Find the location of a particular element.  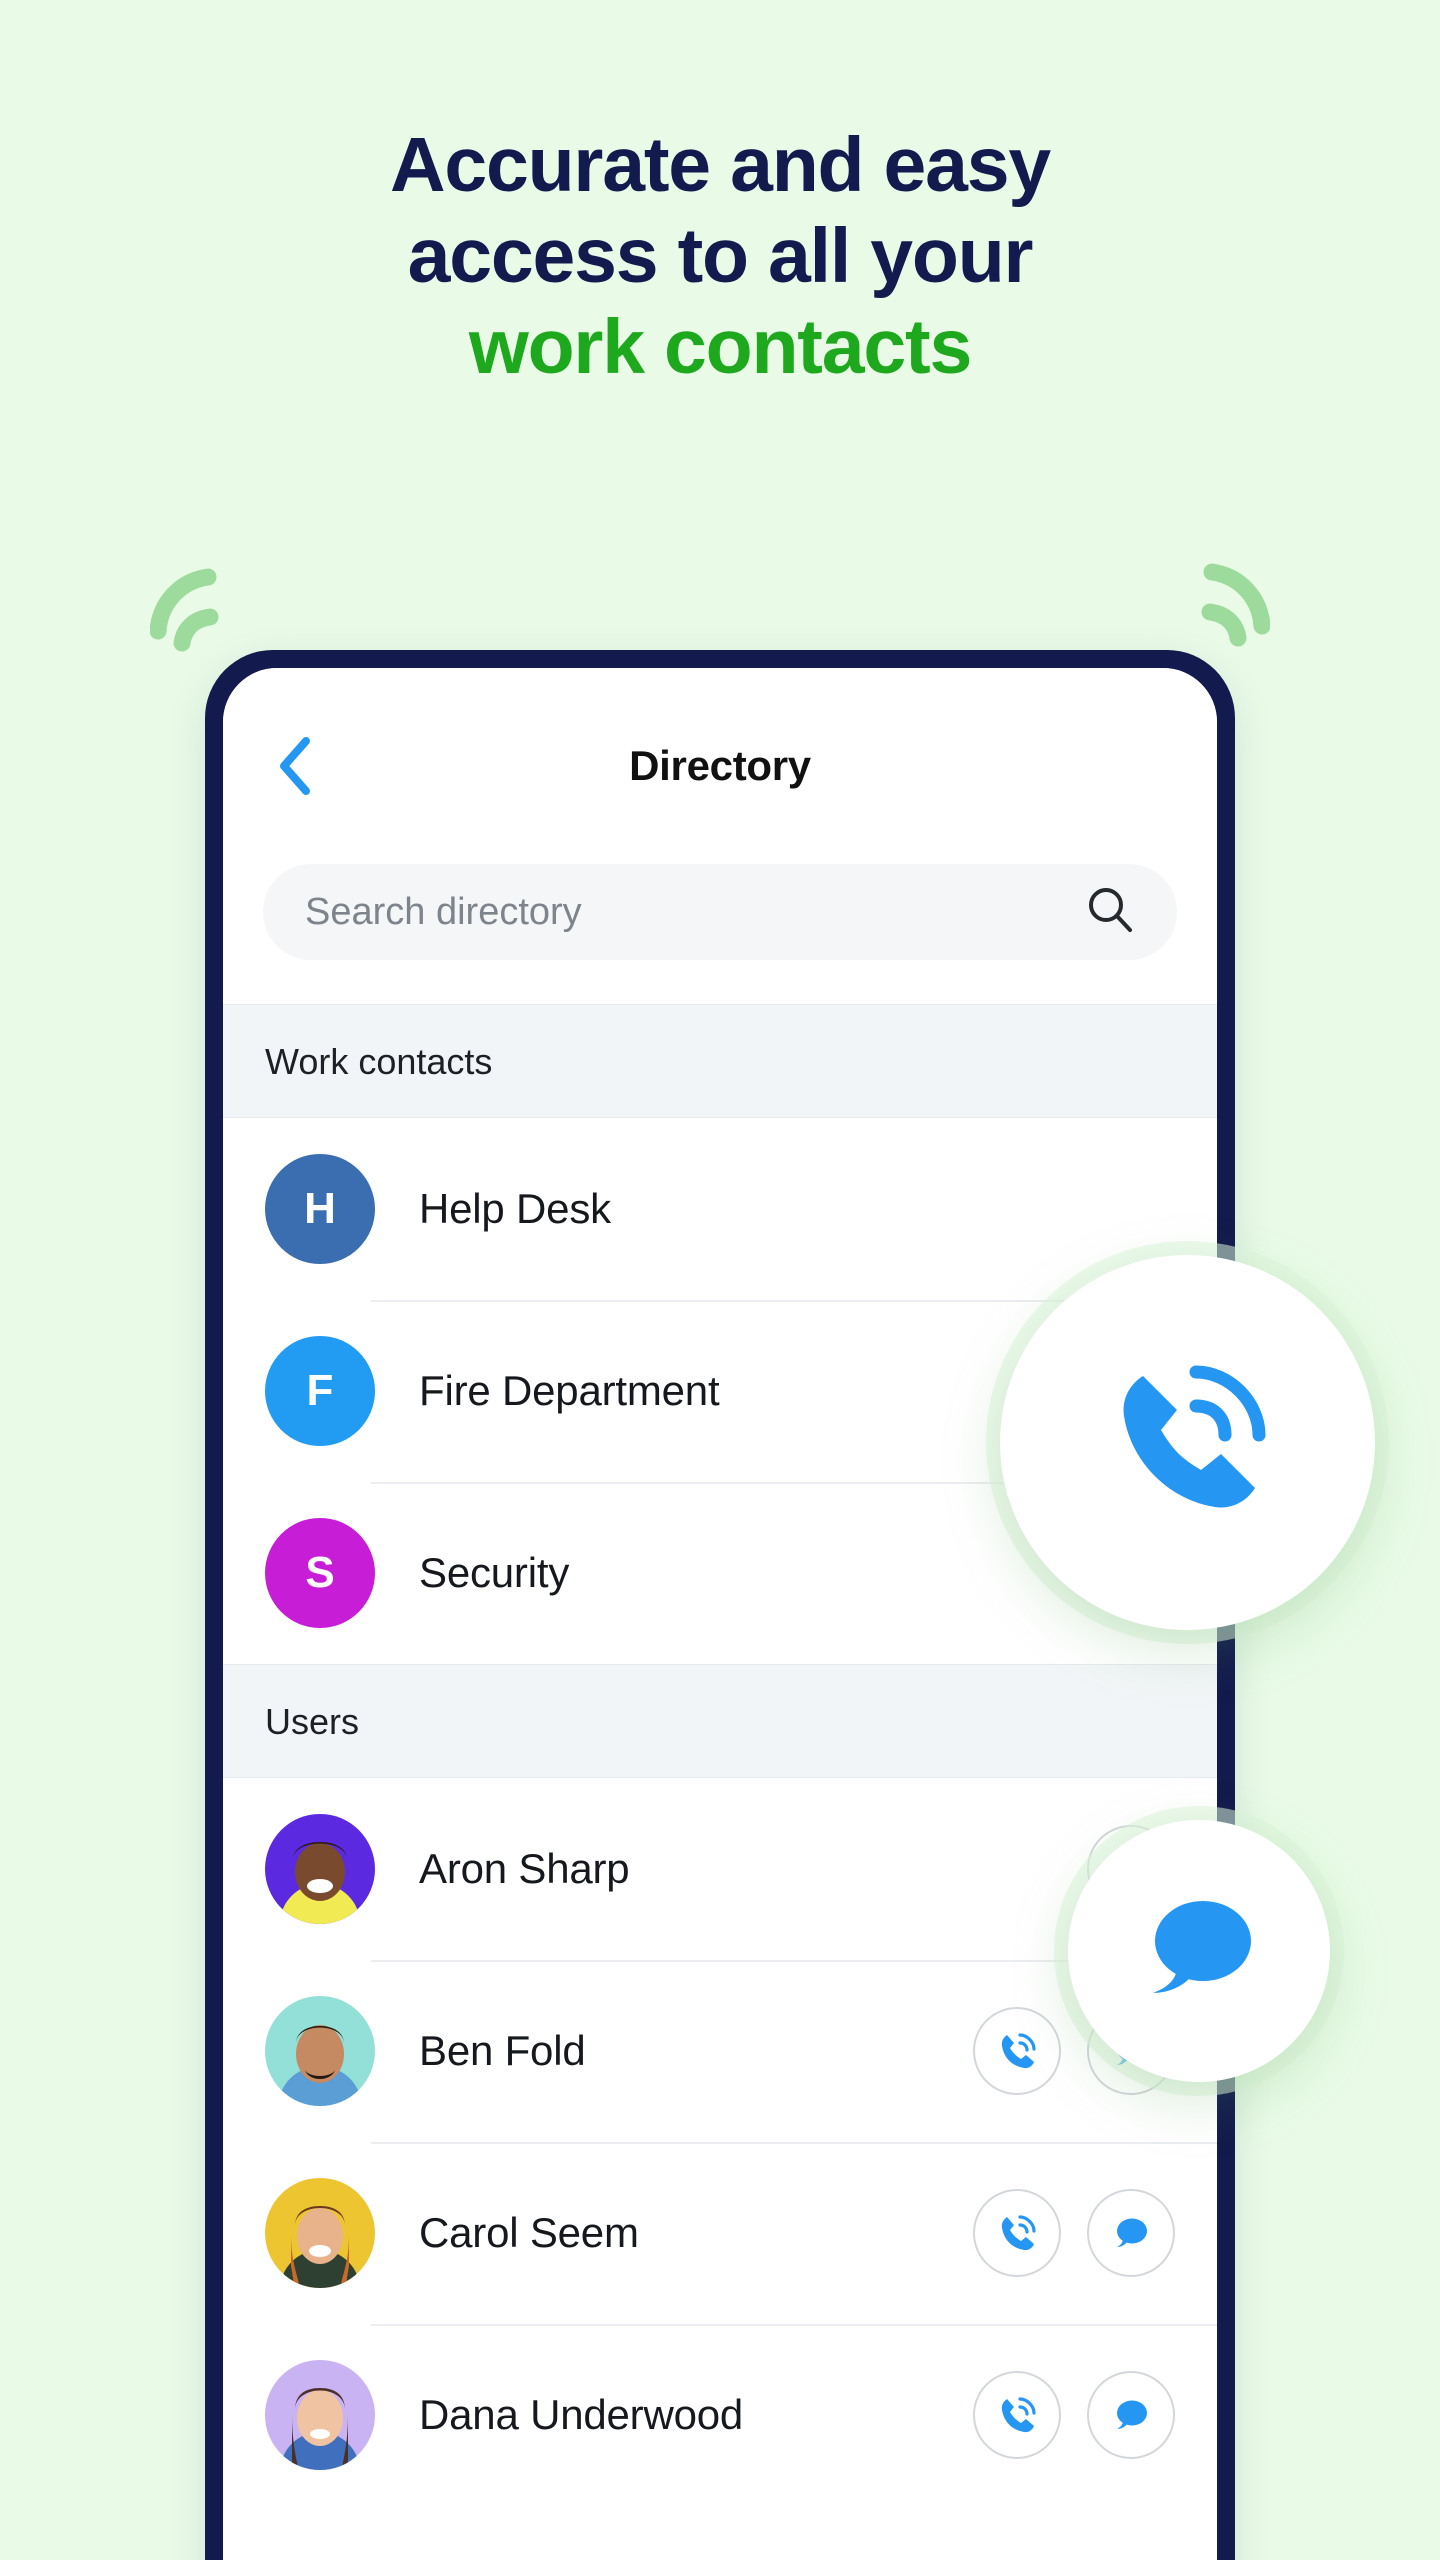

contact-name: Dana Underwood is located at coordinates (581, 2414).